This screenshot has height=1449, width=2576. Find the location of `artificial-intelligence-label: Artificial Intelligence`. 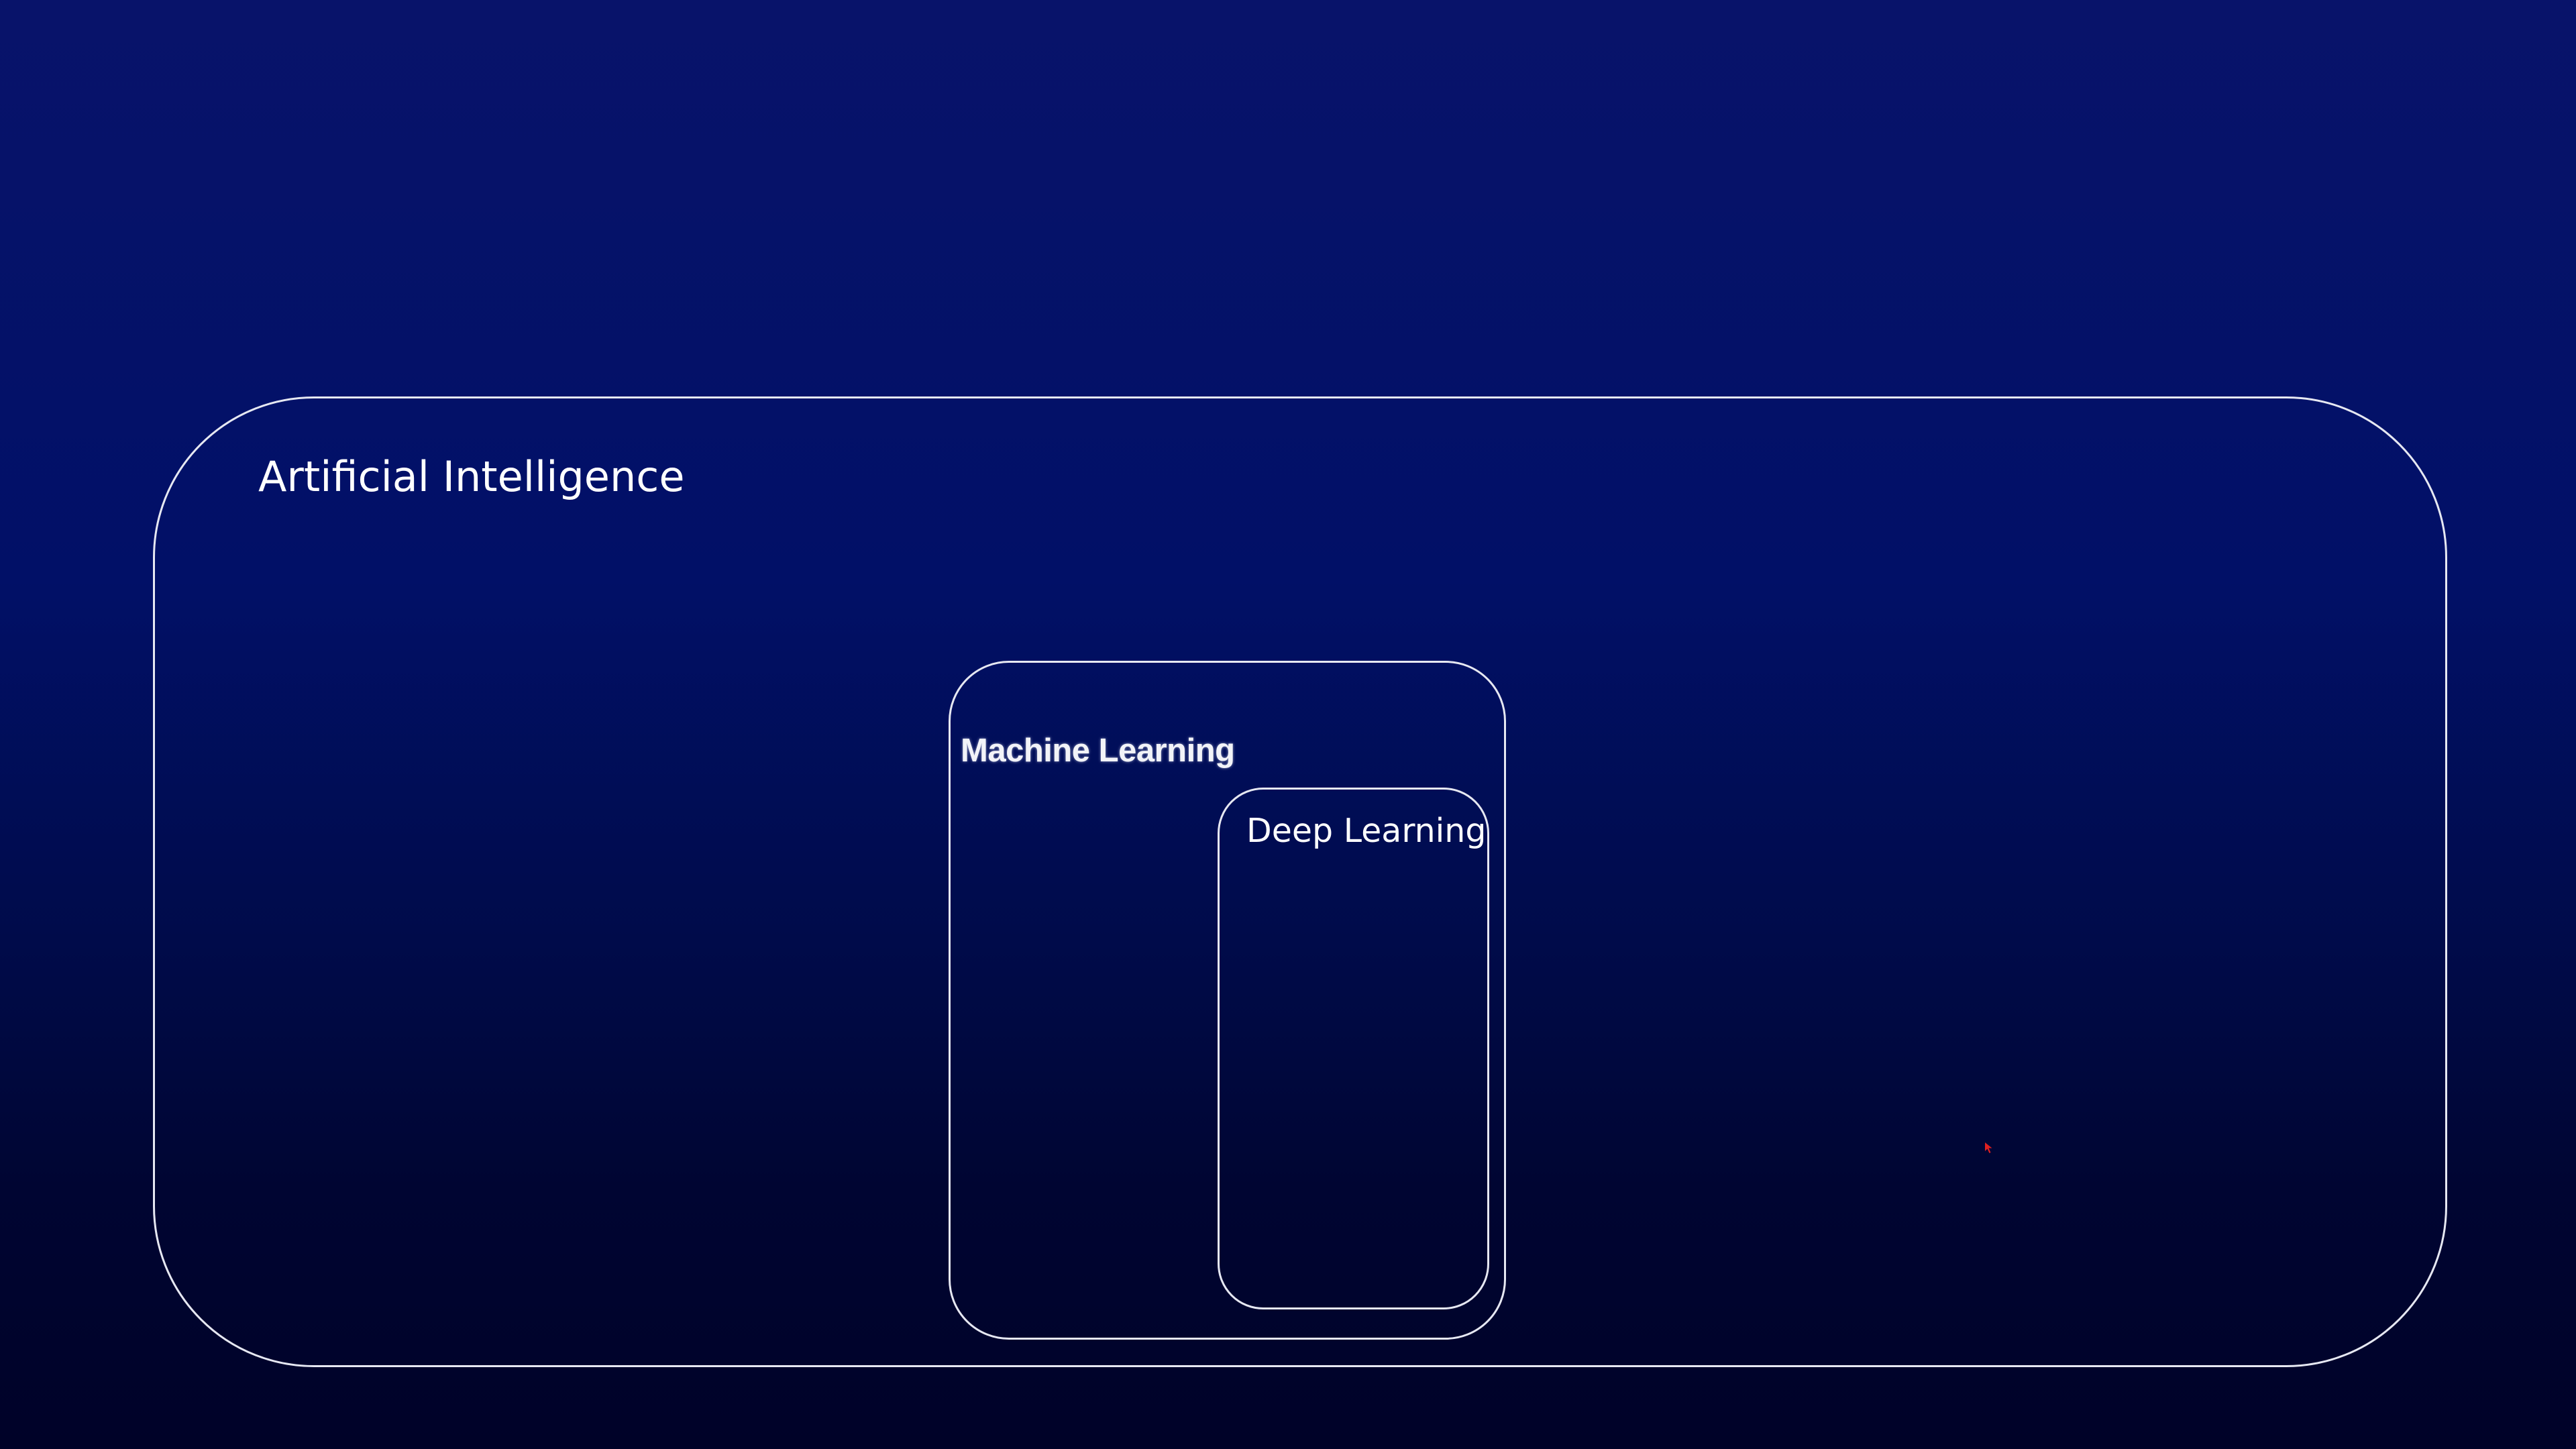

artificial-intelligence-label: Artificial Intelligence is located at coordinates (471, 476).